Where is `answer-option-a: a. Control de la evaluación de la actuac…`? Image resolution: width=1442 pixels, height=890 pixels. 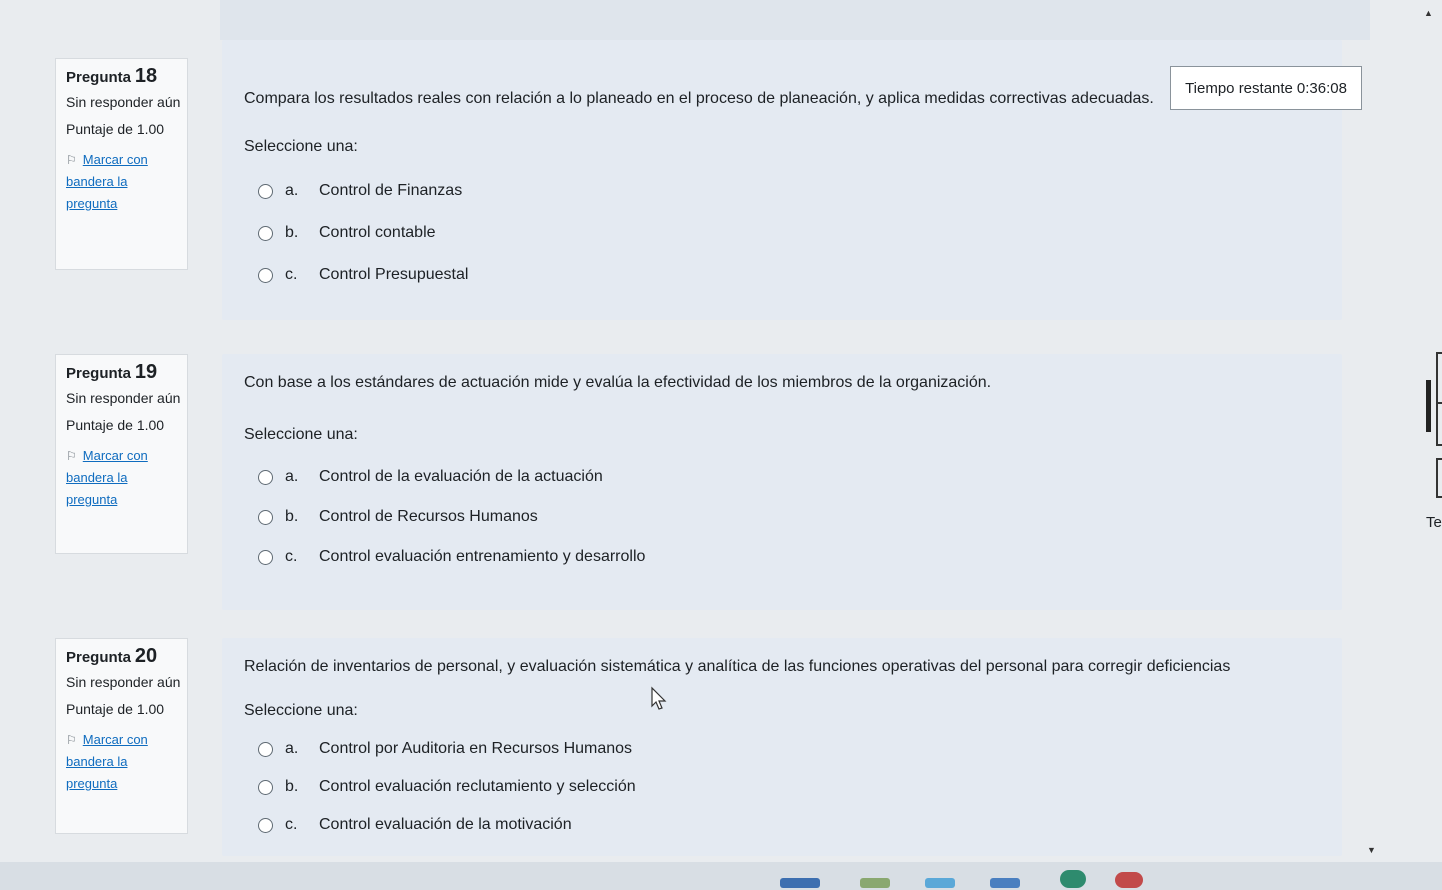 answer-option-a: a. Control de la evaluación de la actuac… is located at coordinates (430, 477).